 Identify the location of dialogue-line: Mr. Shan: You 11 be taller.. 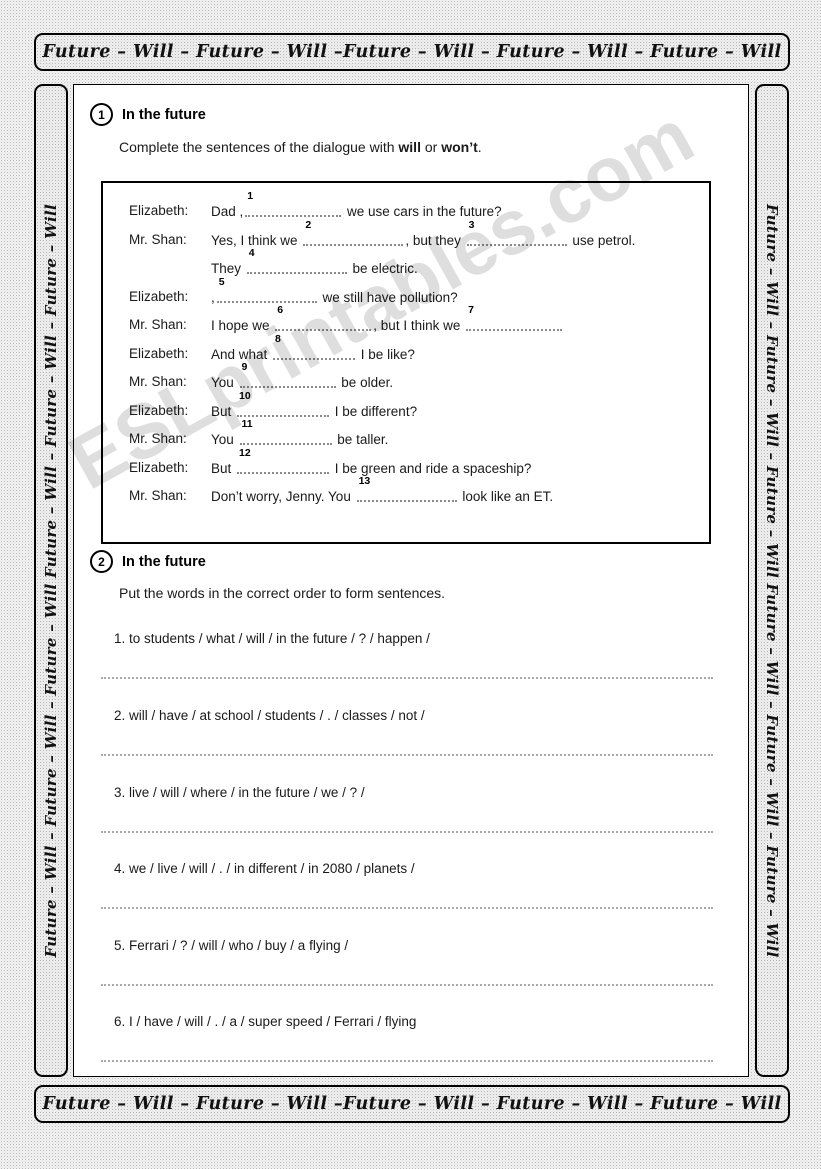
(406, 433).